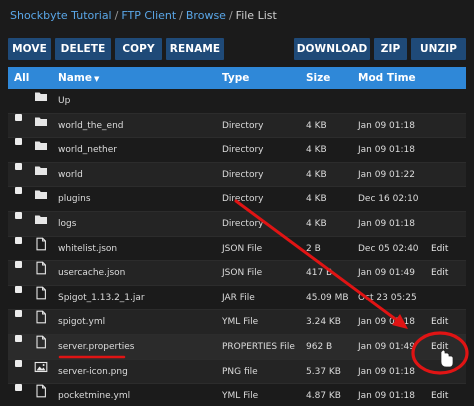  What do you see at coordinates (61, 15) in the screenshot?
I see `breadcrumb-link-home: Shockbyte Tutorial` at bounding box center [61, 15].